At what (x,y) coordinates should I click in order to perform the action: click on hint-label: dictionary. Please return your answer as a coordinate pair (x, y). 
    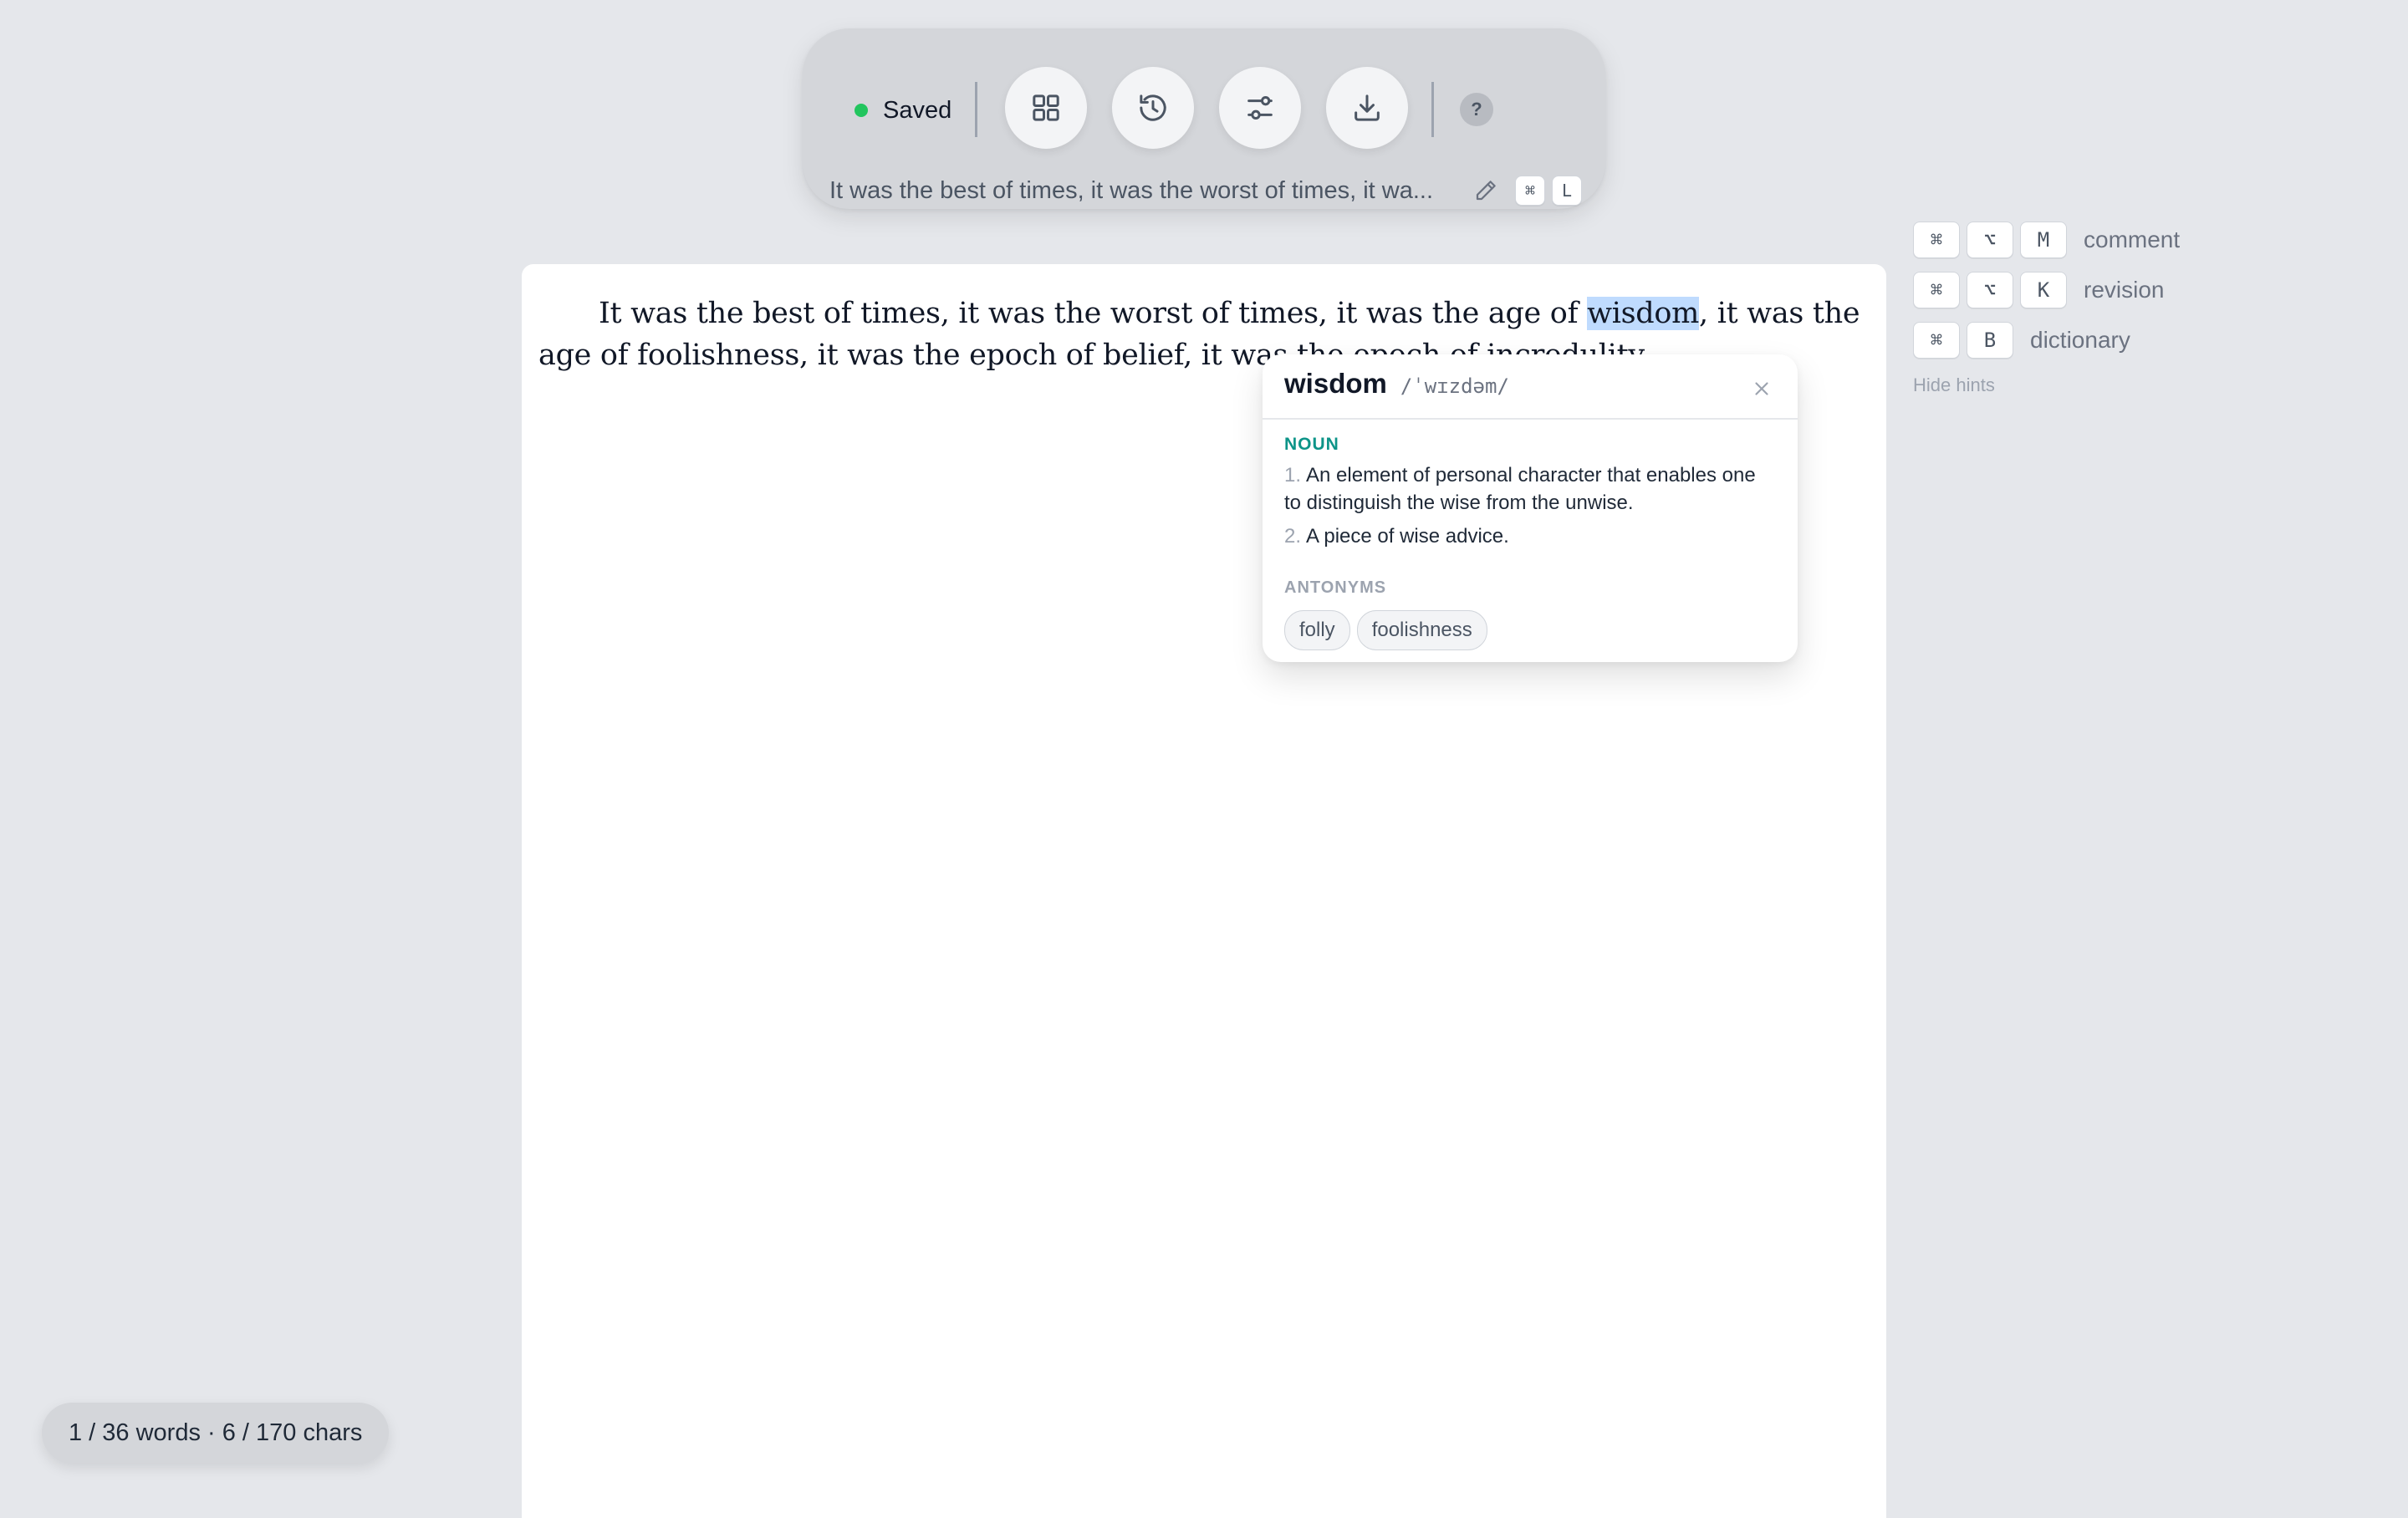
    Looking at the image, I should click on (2080, 340).